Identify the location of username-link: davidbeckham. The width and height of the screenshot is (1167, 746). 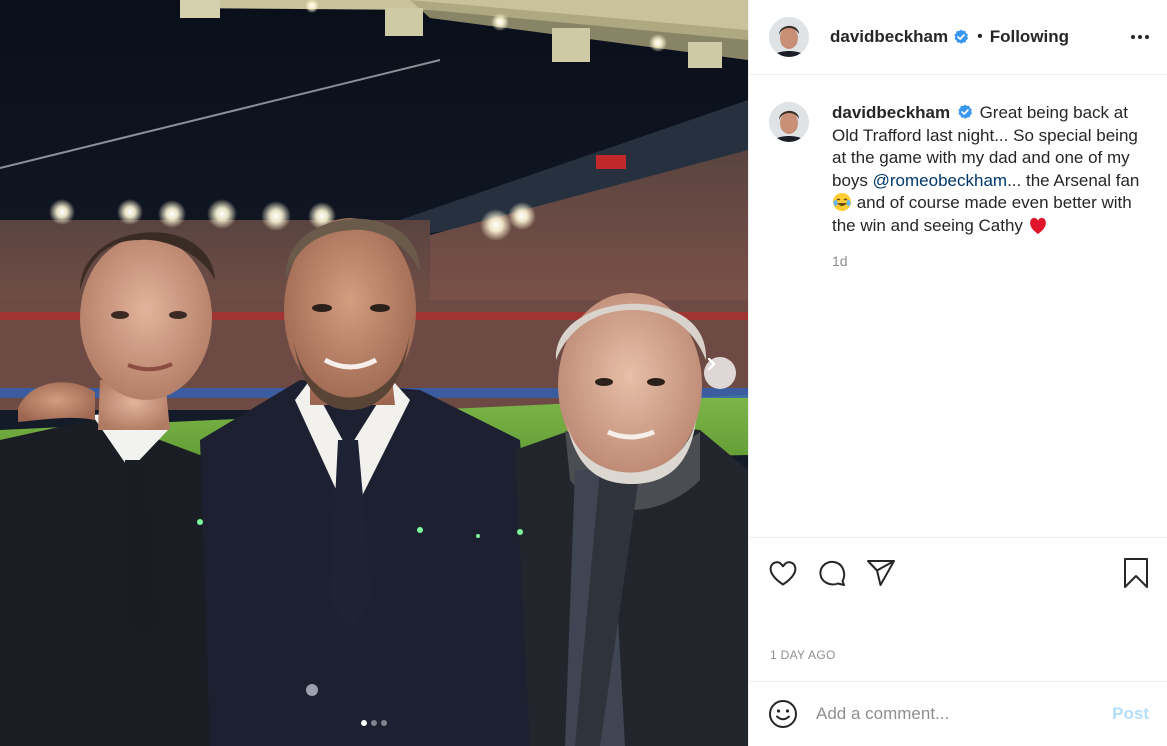
(889, 37).